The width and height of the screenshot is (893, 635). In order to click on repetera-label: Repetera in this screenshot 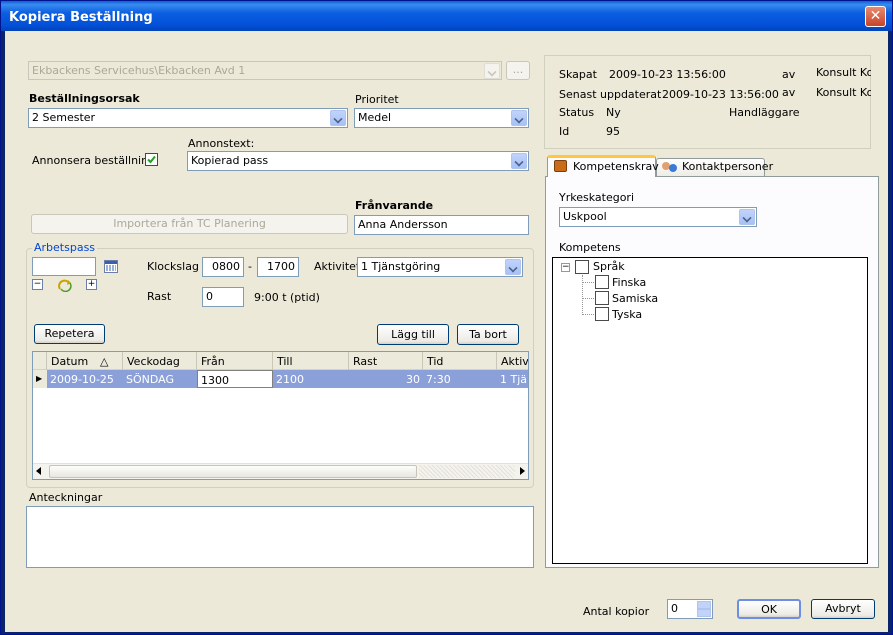, I will do `click(69, 333)`.